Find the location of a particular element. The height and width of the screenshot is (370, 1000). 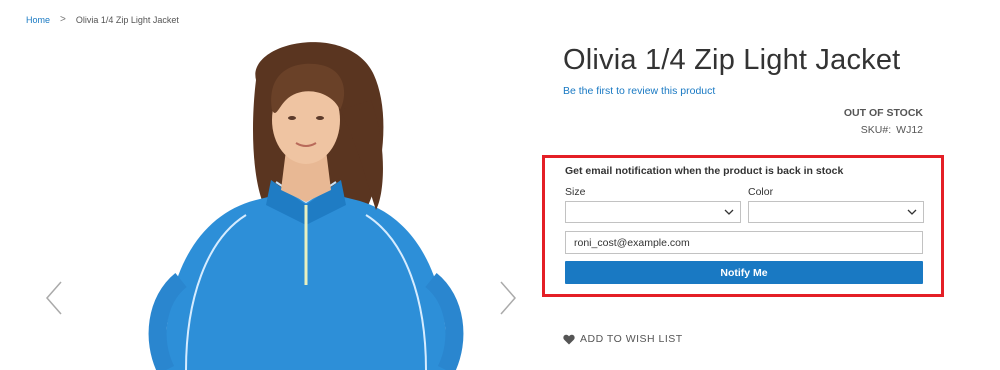

notify-me-button: Notify Me is located at coordinates (744, 272).